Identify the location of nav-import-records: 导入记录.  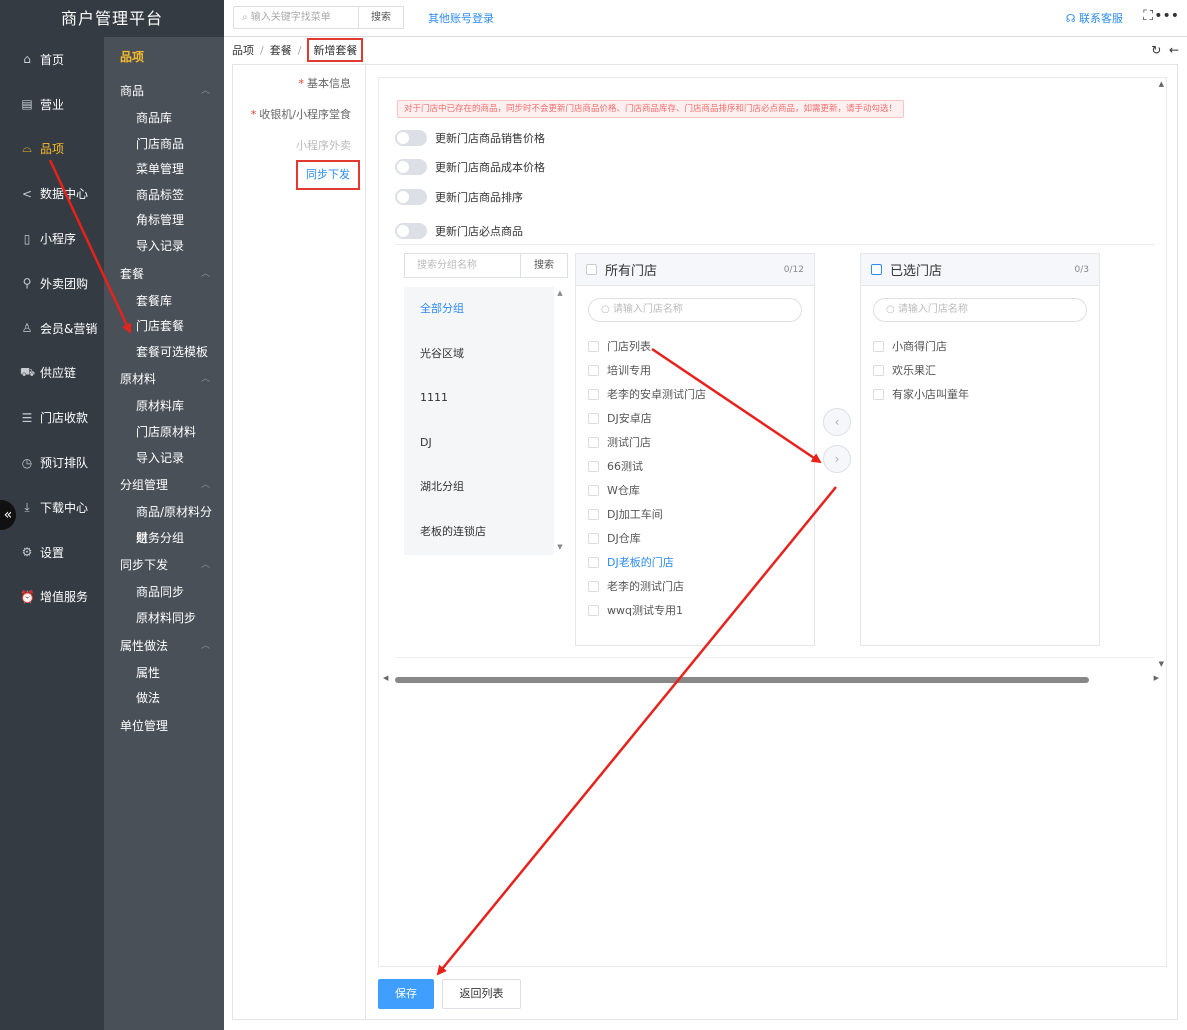
(164, 247).